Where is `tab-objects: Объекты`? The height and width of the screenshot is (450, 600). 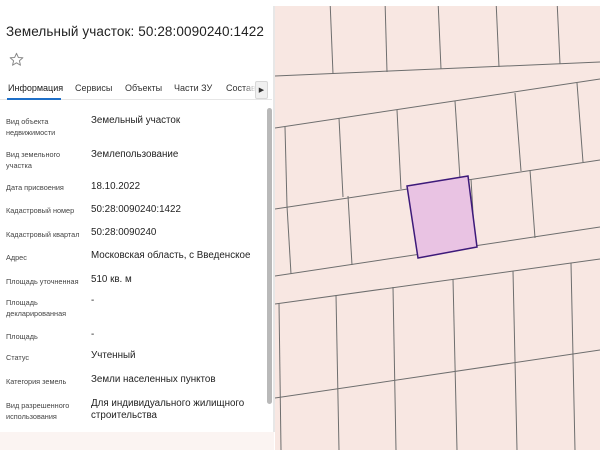 tab-objects: Объекты is located at coordinates (143, 88).